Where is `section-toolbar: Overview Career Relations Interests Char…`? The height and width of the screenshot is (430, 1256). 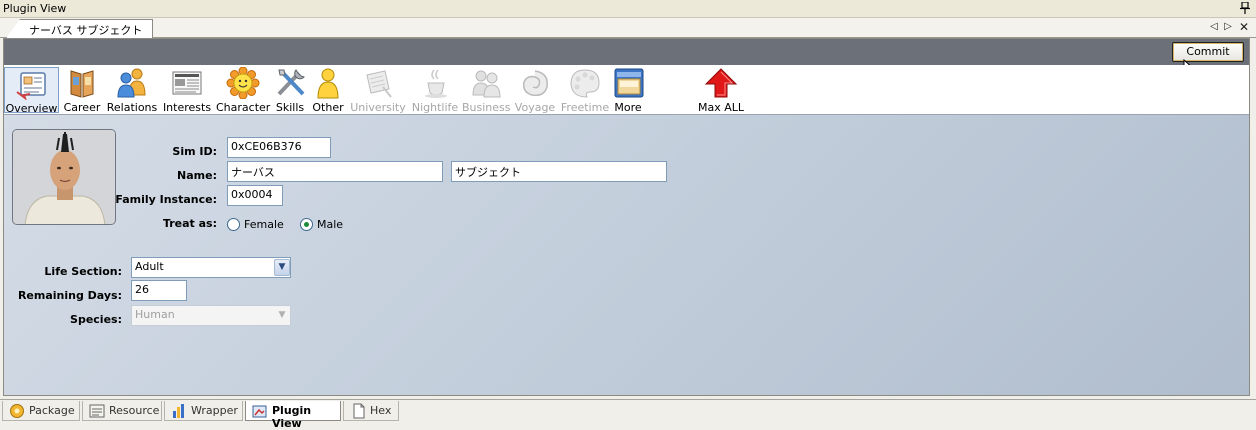 section-toolbar: Overview Career Relations Interests Char… is located at coordinates (626, 90).